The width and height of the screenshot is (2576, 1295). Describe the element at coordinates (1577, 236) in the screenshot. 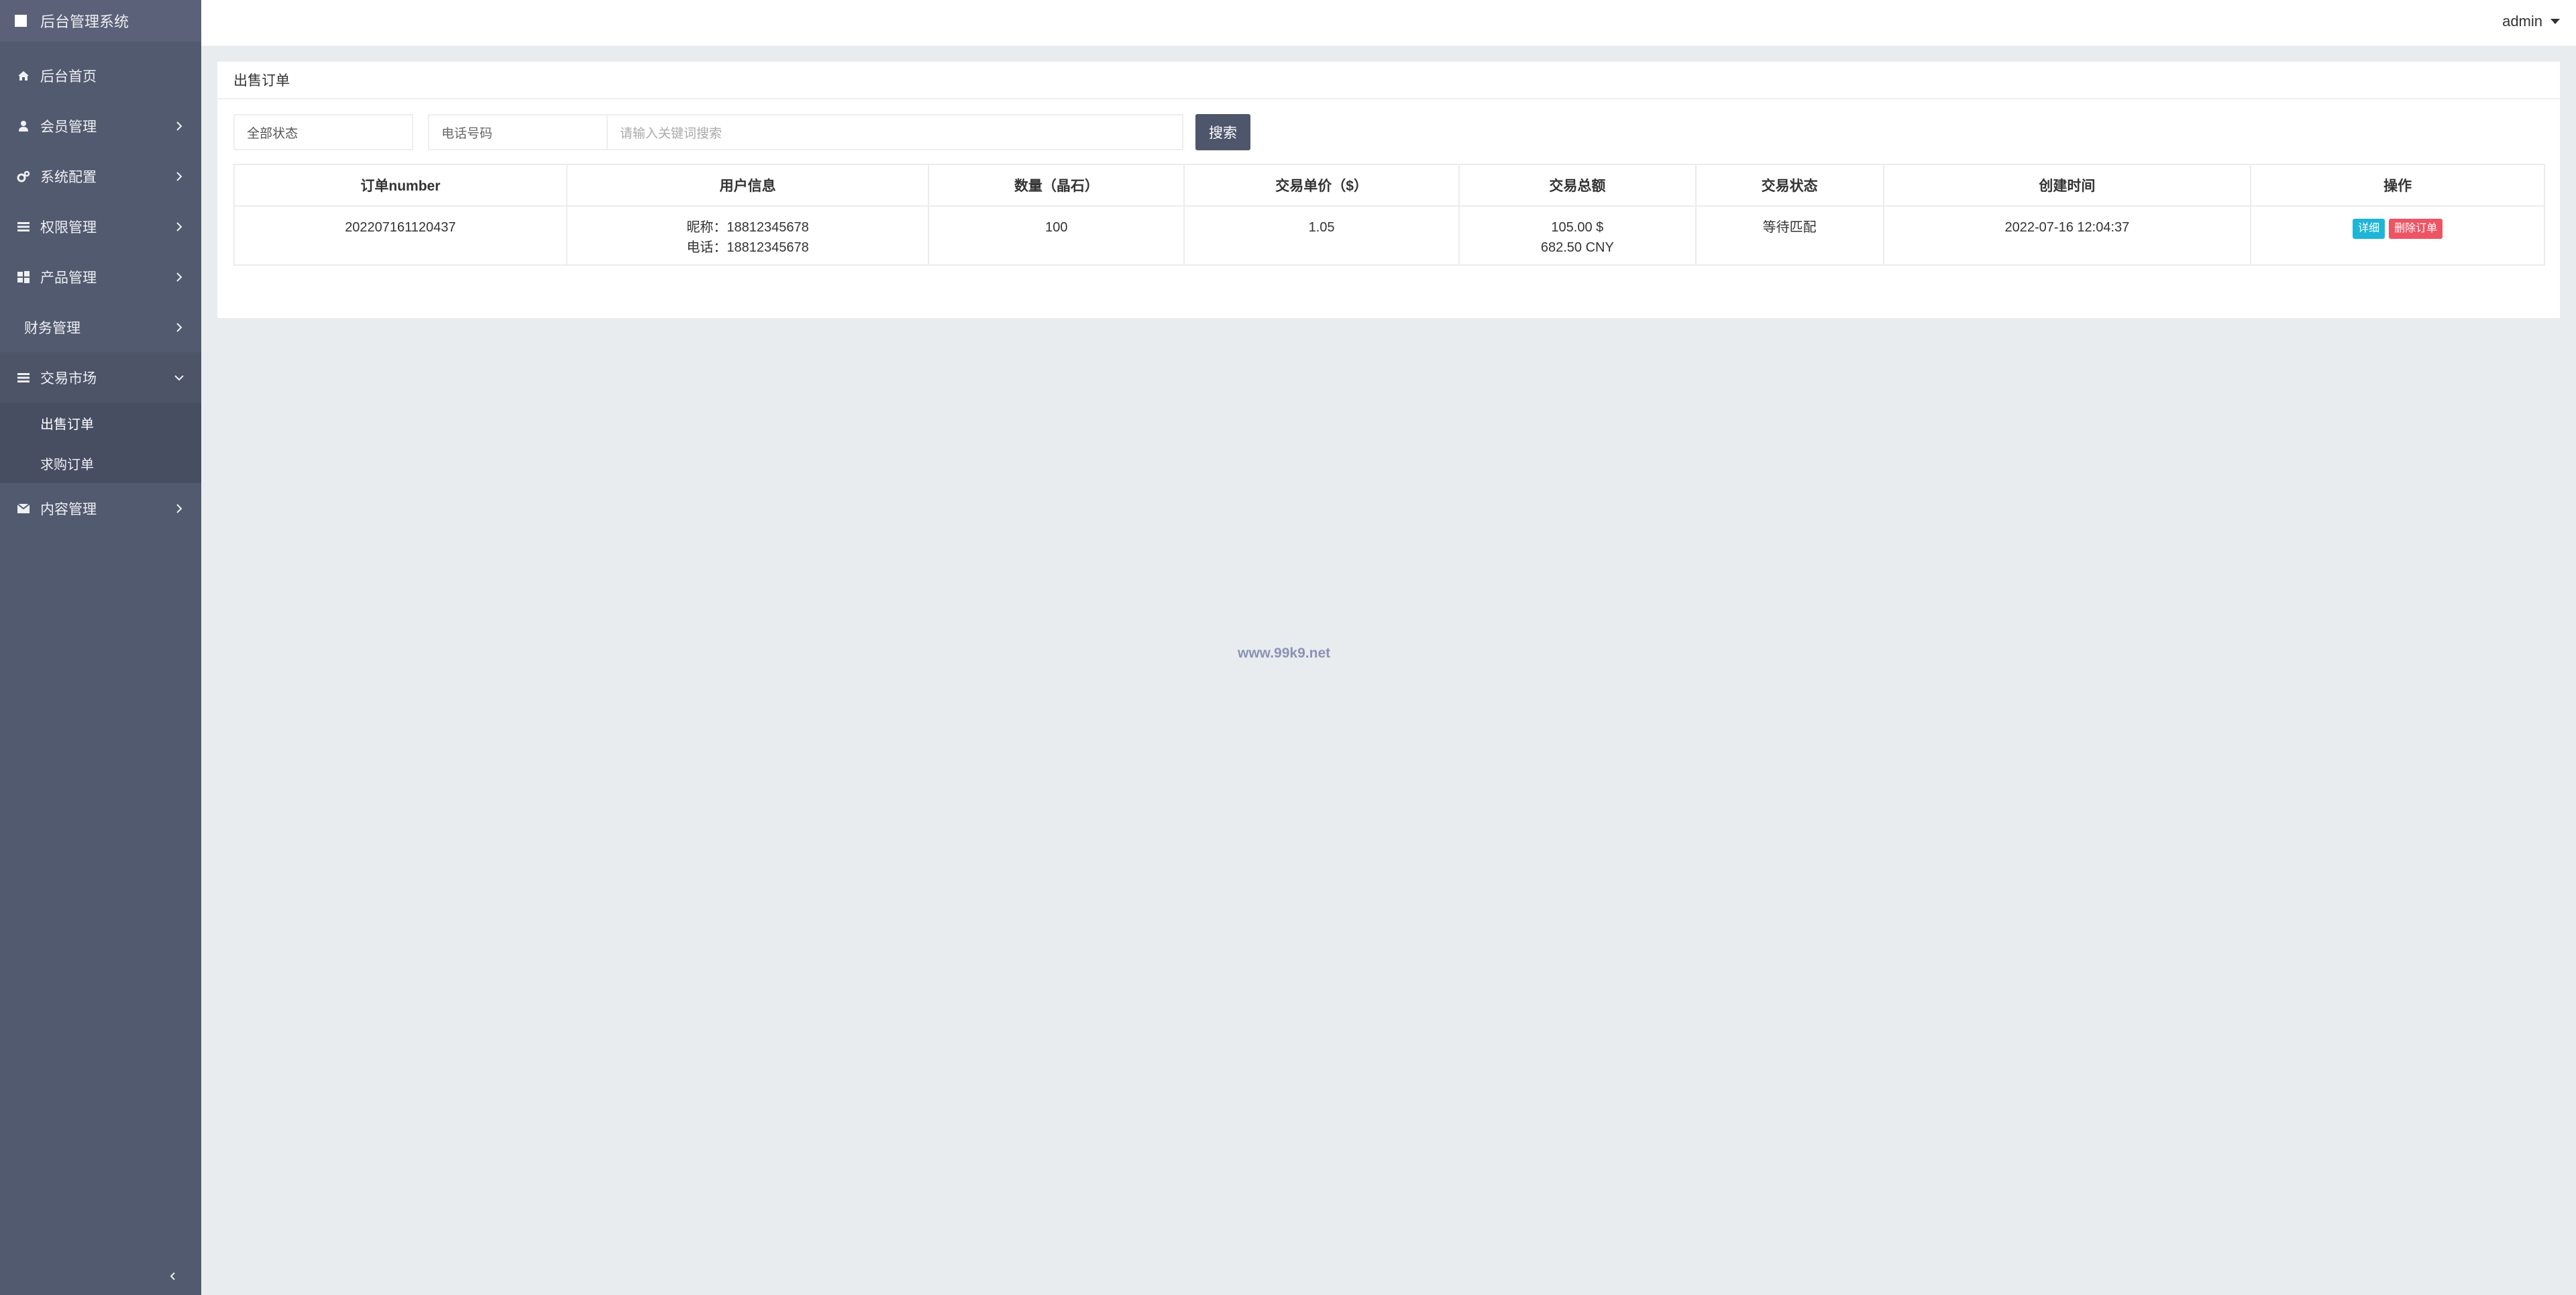

I see `total-cell: 105.00 $ 682.50 CNY` at that location.